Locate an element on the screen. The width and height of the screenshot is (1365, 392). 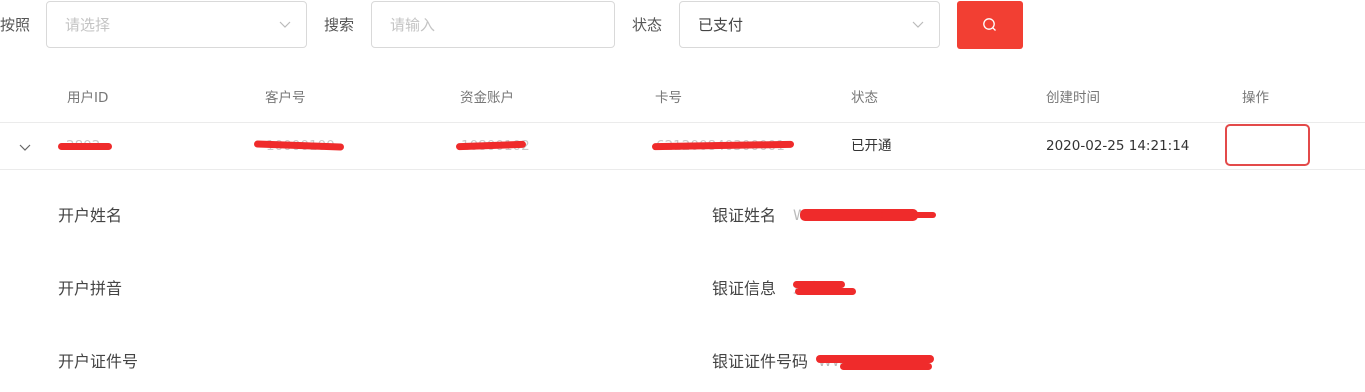
detail-bank-id-label: 银证证件号码 is located at coordinates (760, 361).